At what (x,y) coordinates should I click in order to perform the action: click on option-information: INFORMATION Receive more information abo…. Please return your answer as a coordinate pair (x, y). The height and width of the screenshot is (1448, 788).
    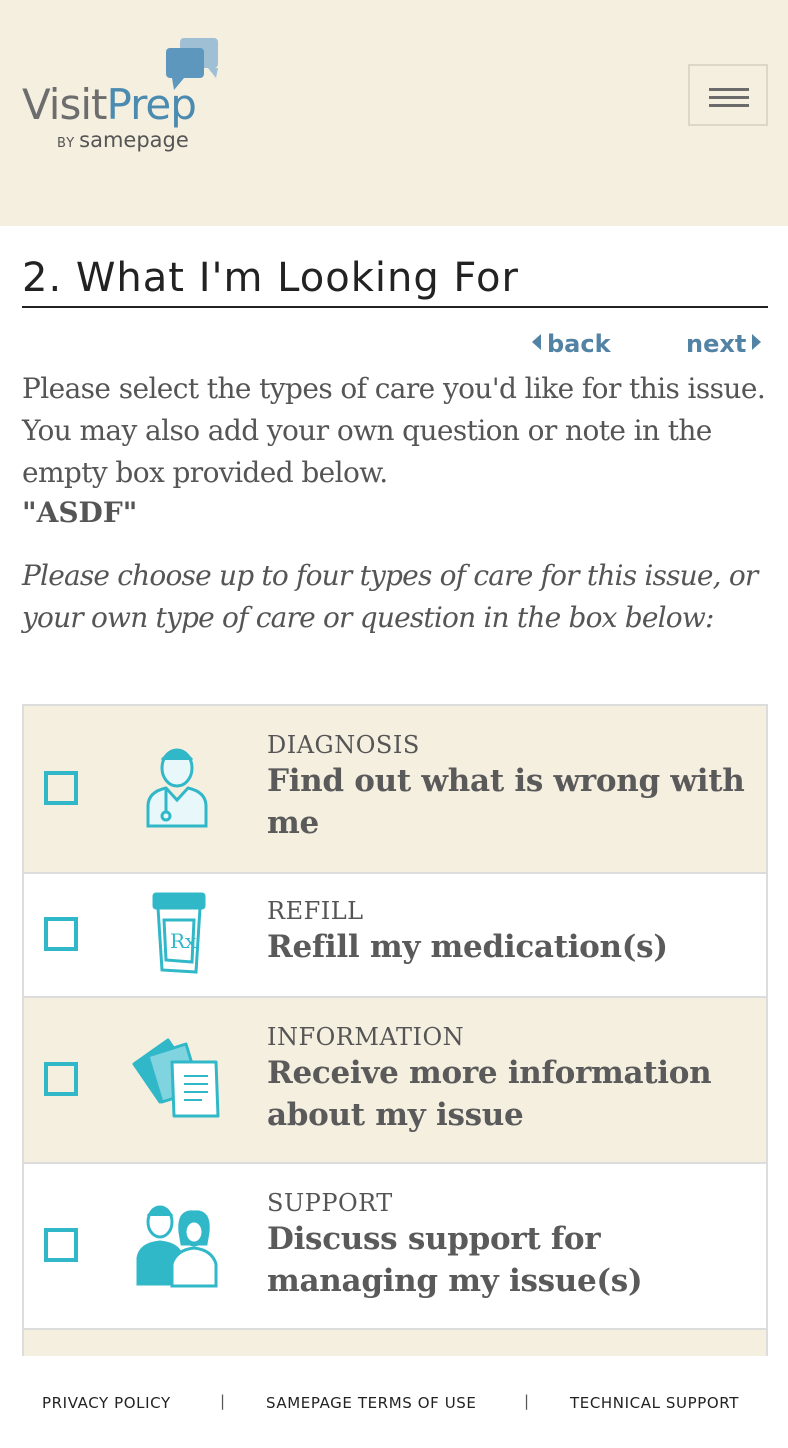
    Looking at the image, I should click on (395, 1081).